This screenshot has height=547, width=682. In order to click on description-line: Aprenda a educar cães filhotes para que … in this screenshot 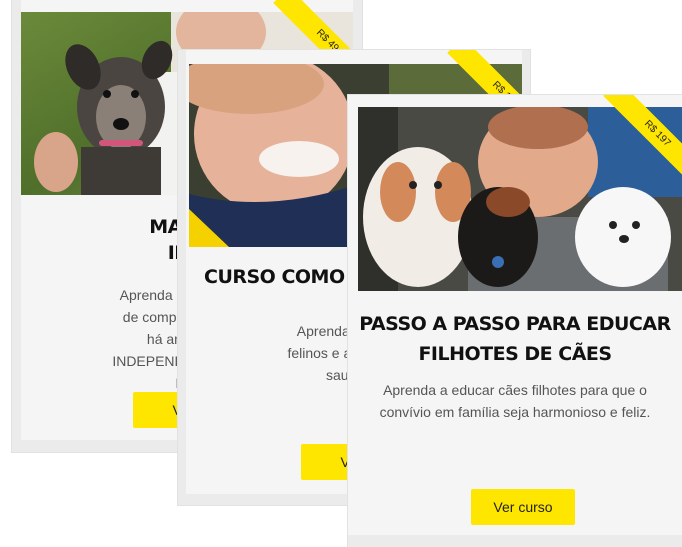, I will do `click(515, 390)`.